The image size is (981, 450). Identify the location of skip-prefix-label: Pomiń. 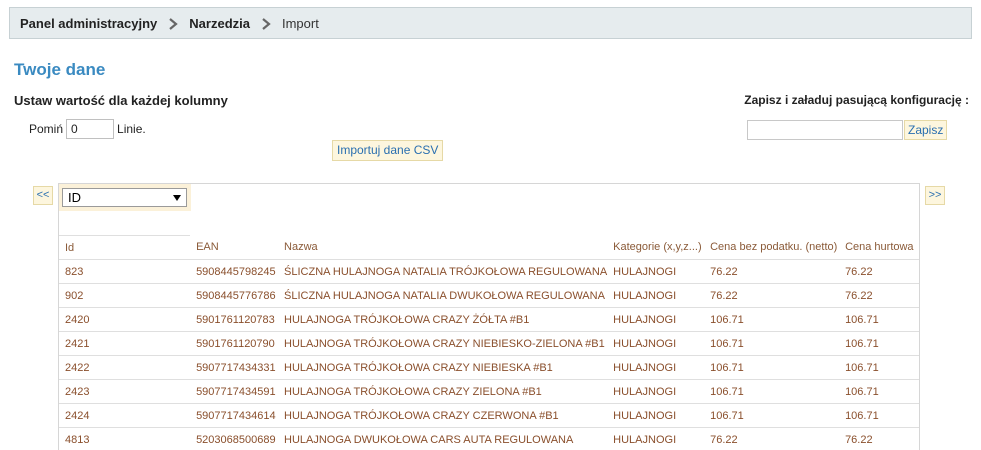
(46, 129).